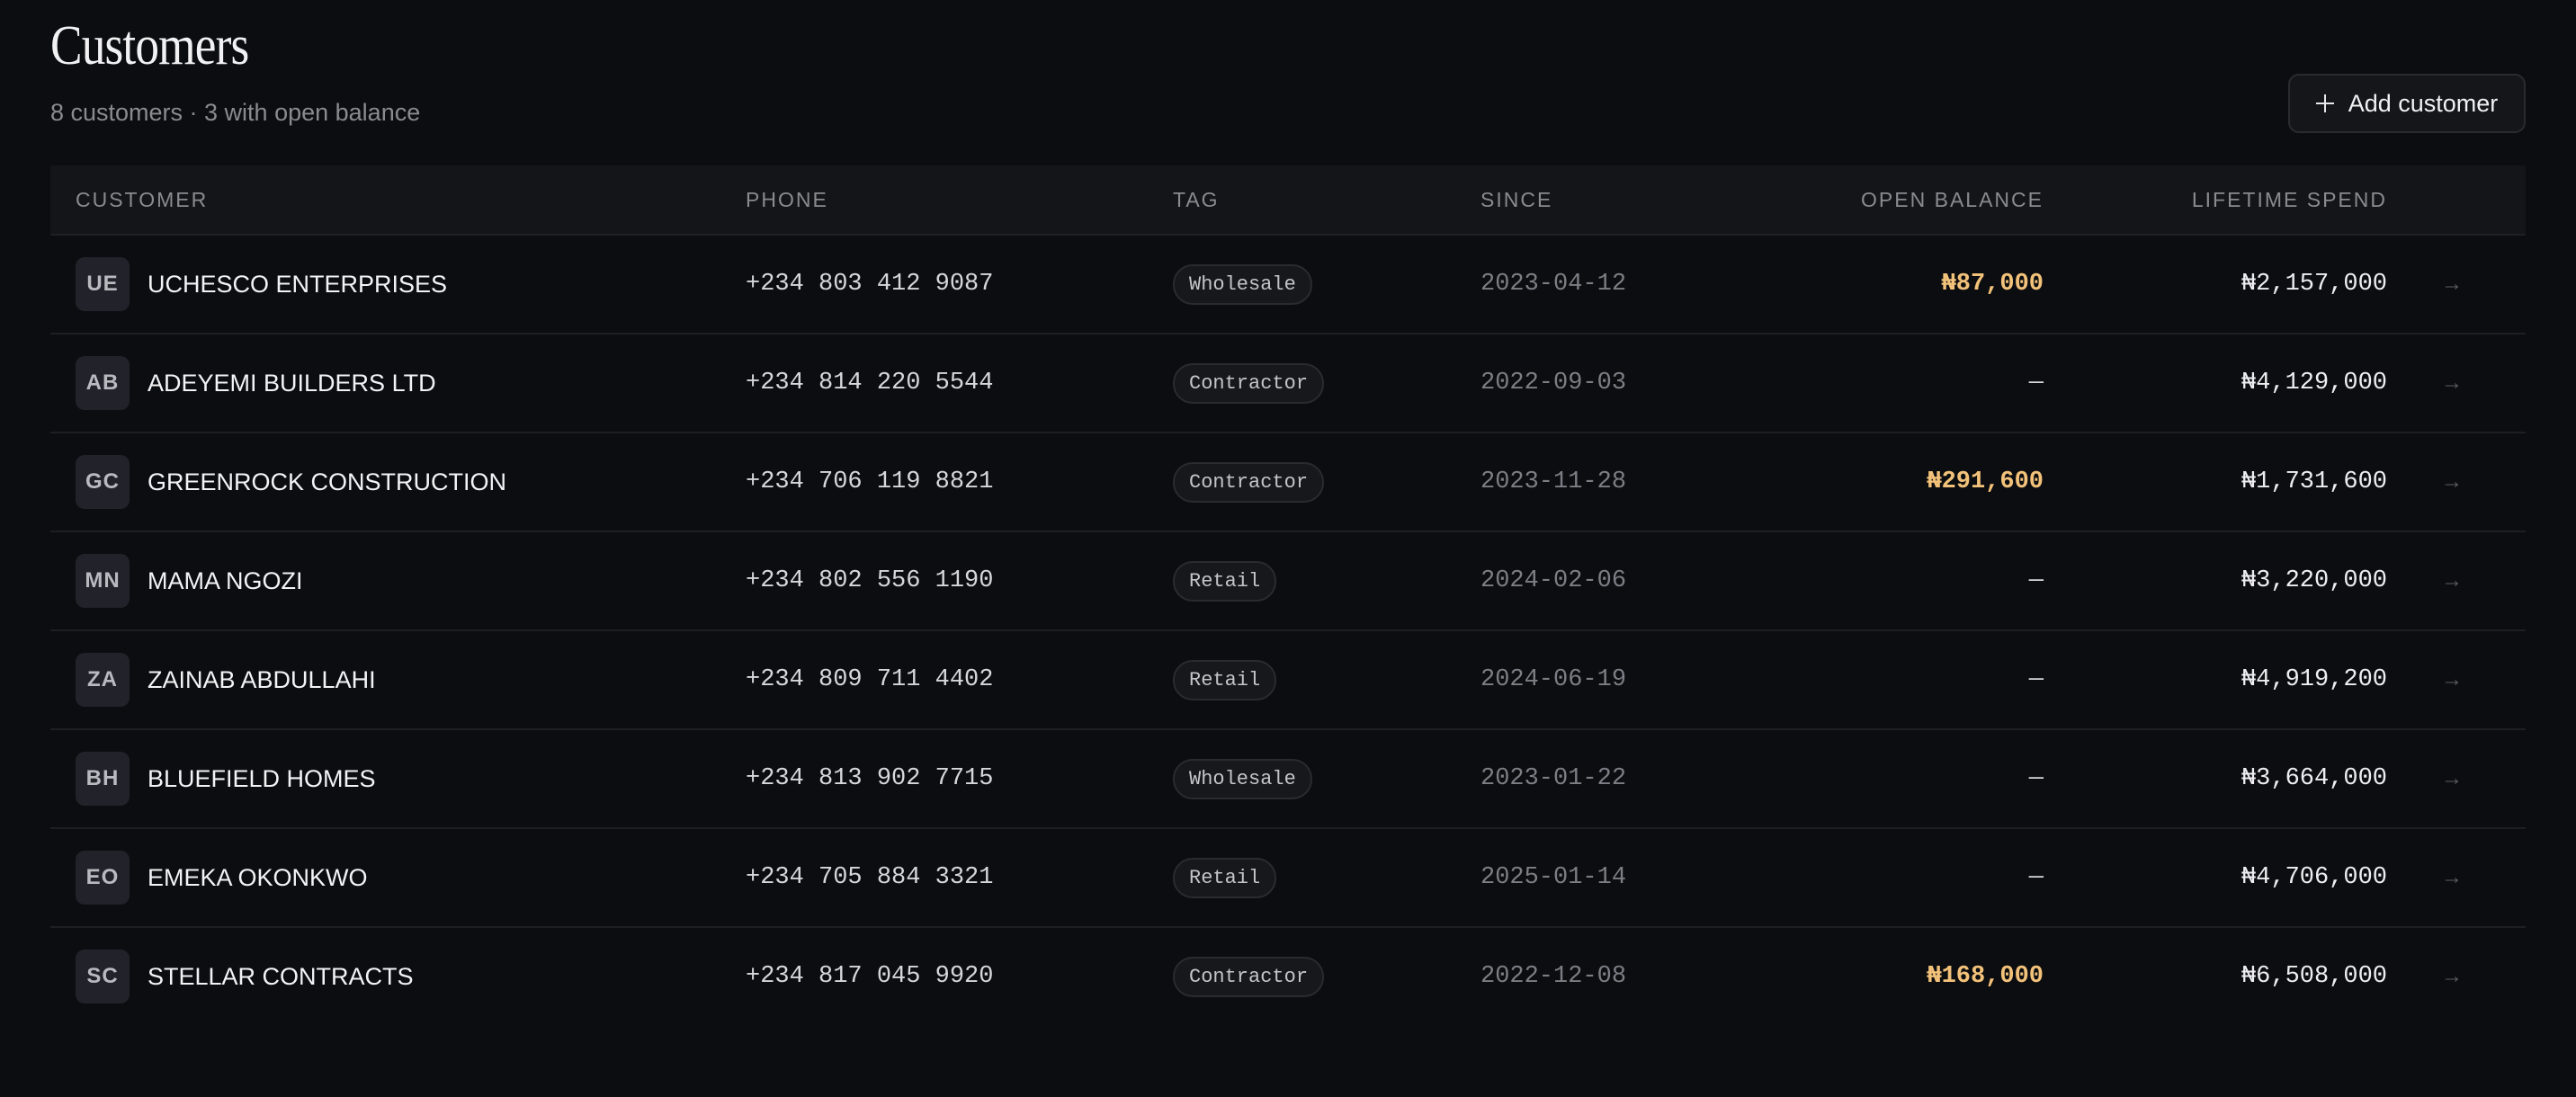 This screenshot has width=2576, height=1097. Describe the element at coordinates (103, 779) in the screenshot. I see `avatar: BH` at that location.